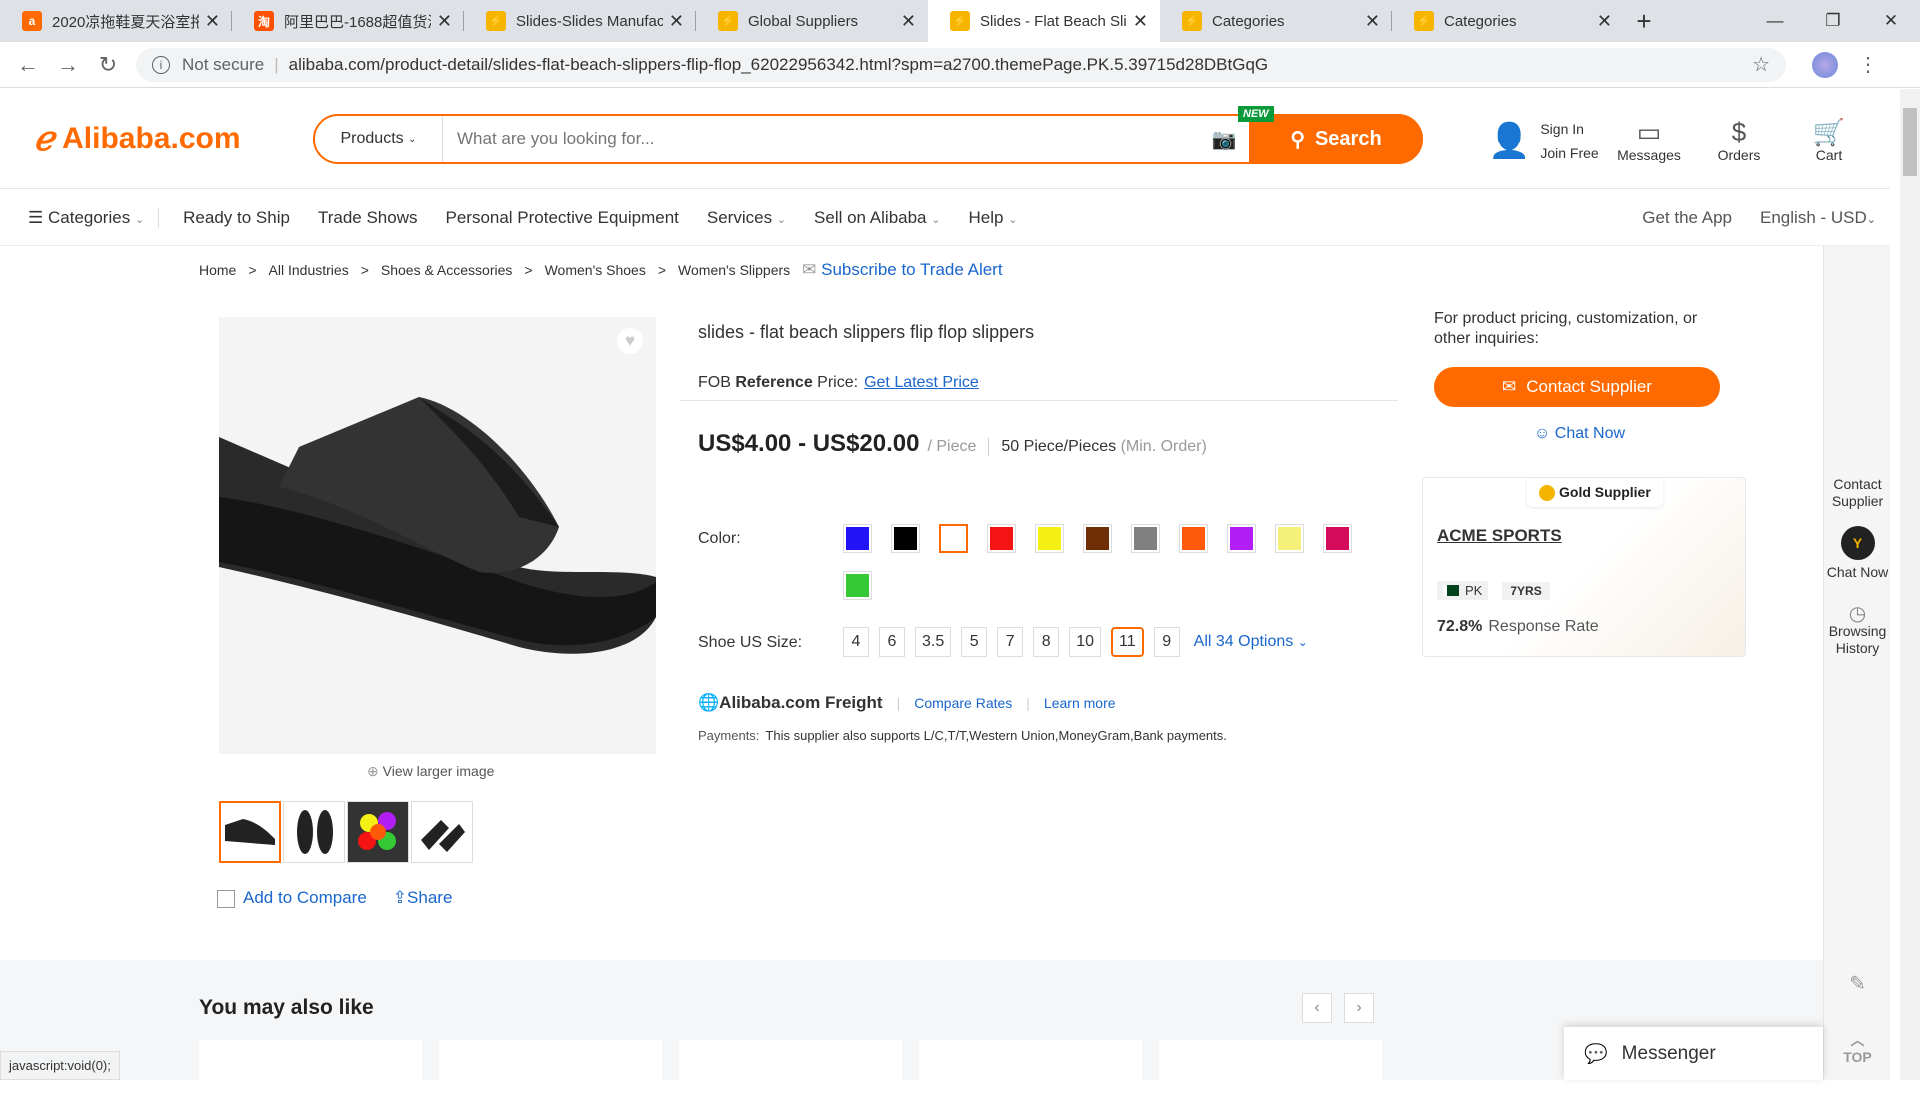 This screenshot has width=1920, height=1100. What do you see at coordinates (595, 270) in the screenshot?
I see `breadcrumb-item: Women's Shoes` at bounding box center [595, 270].